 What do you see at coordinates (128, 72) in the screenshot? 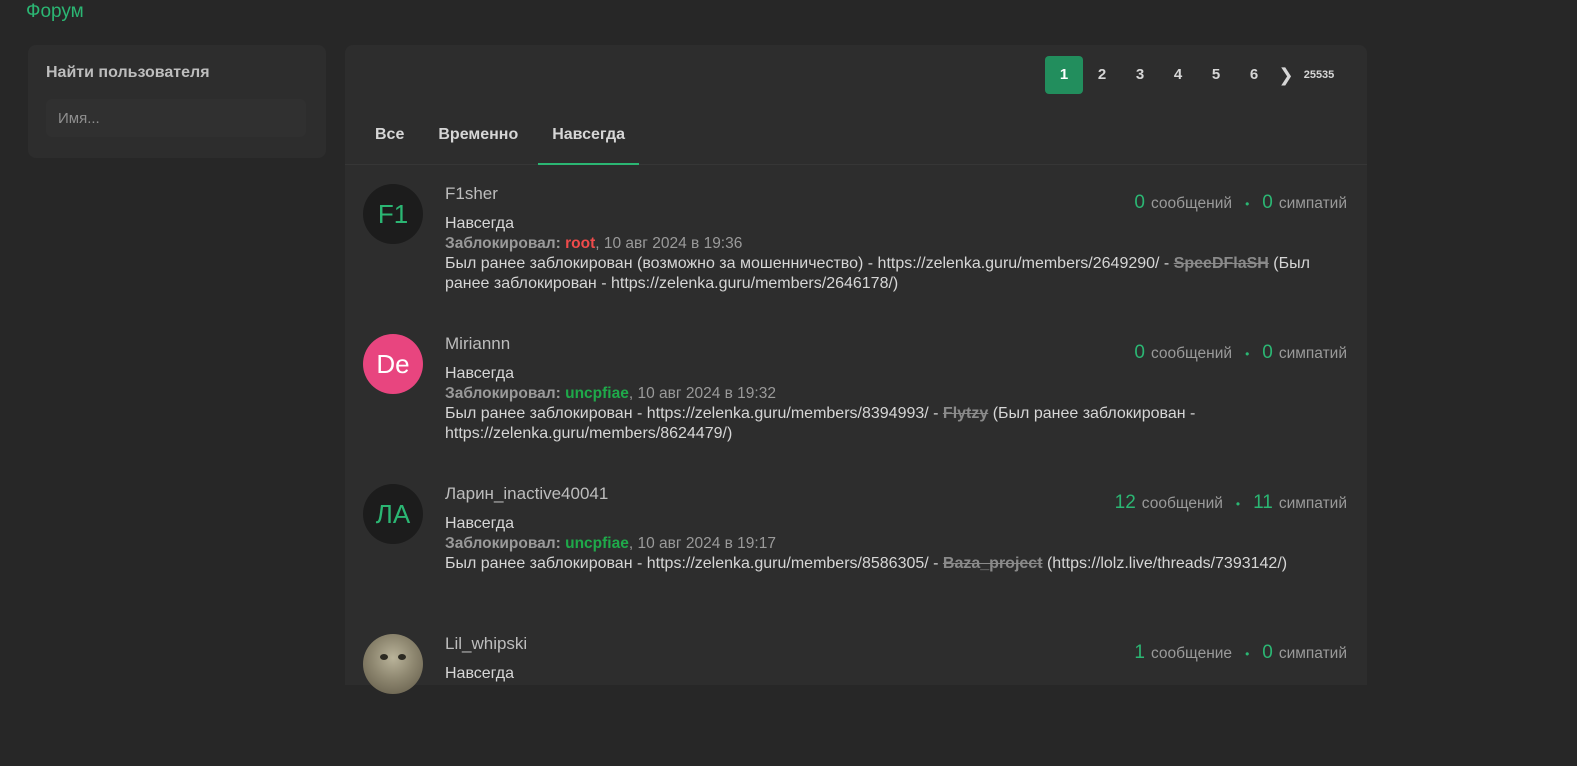
I see `find-user-title: Найти пользователя` at bounding box center [128, 72].